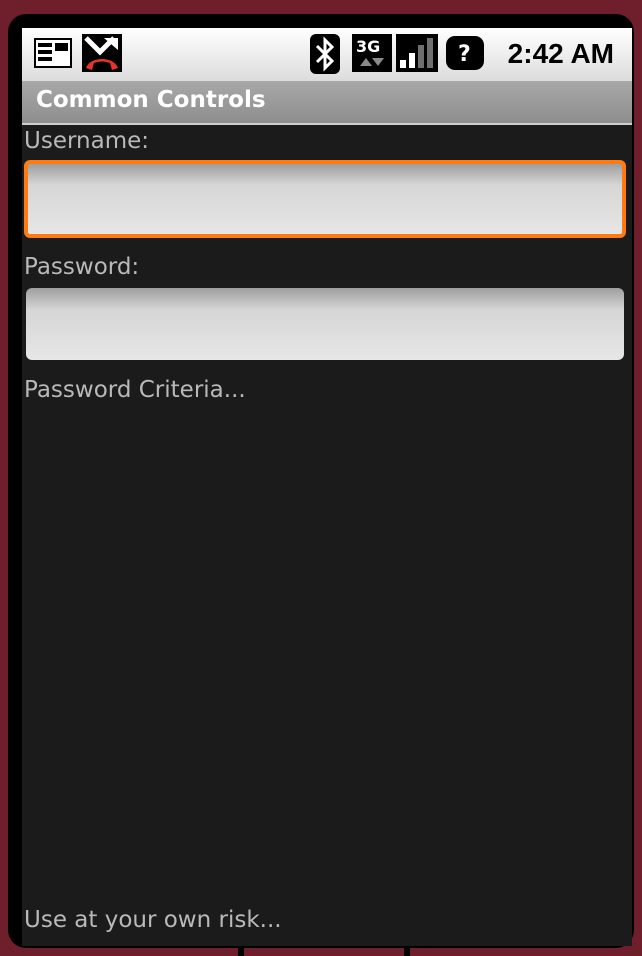 The width and height of the screenshot is (642, 956). What do you see at coordinates (53, 55) in the screenshot?
I see `notification-icon` at bounding box center [53, 55].